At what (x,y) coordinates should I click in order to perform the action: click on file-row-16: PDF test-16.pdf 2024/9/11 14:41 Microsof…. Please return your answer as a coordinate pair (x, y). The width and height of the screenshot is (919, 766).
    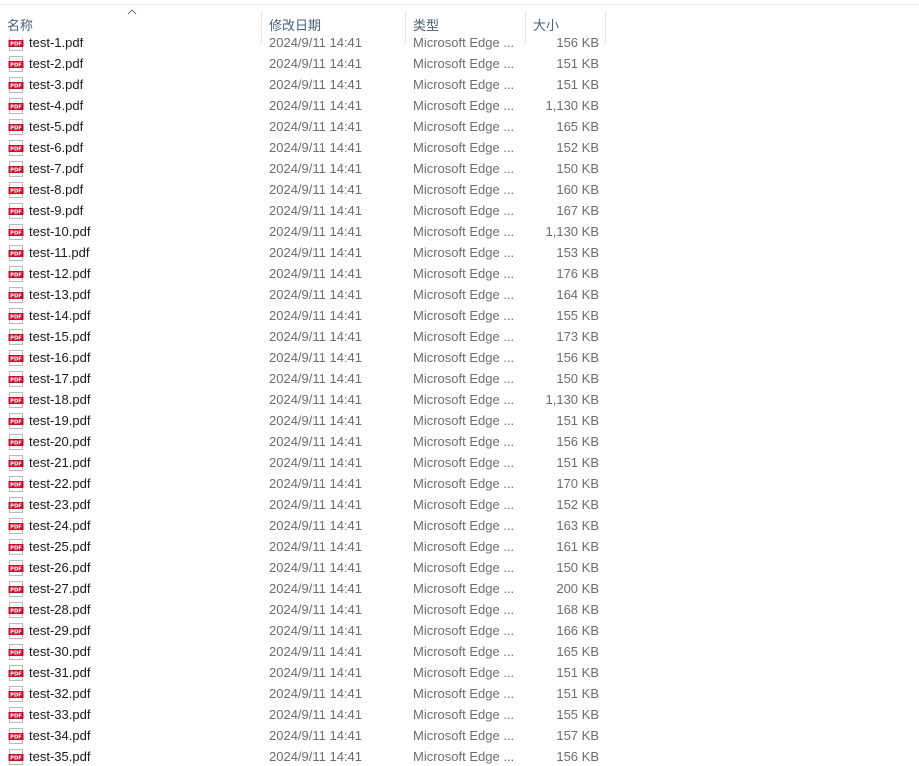
    Looking at the image, I should click on (459, 357).